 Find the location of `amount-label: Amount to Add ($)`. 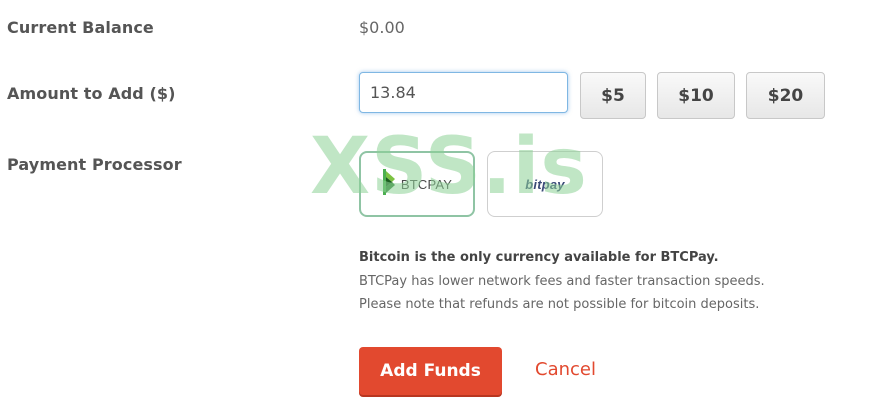

amount-label: Amount to Add ($) is located at coordinates (91, 93).